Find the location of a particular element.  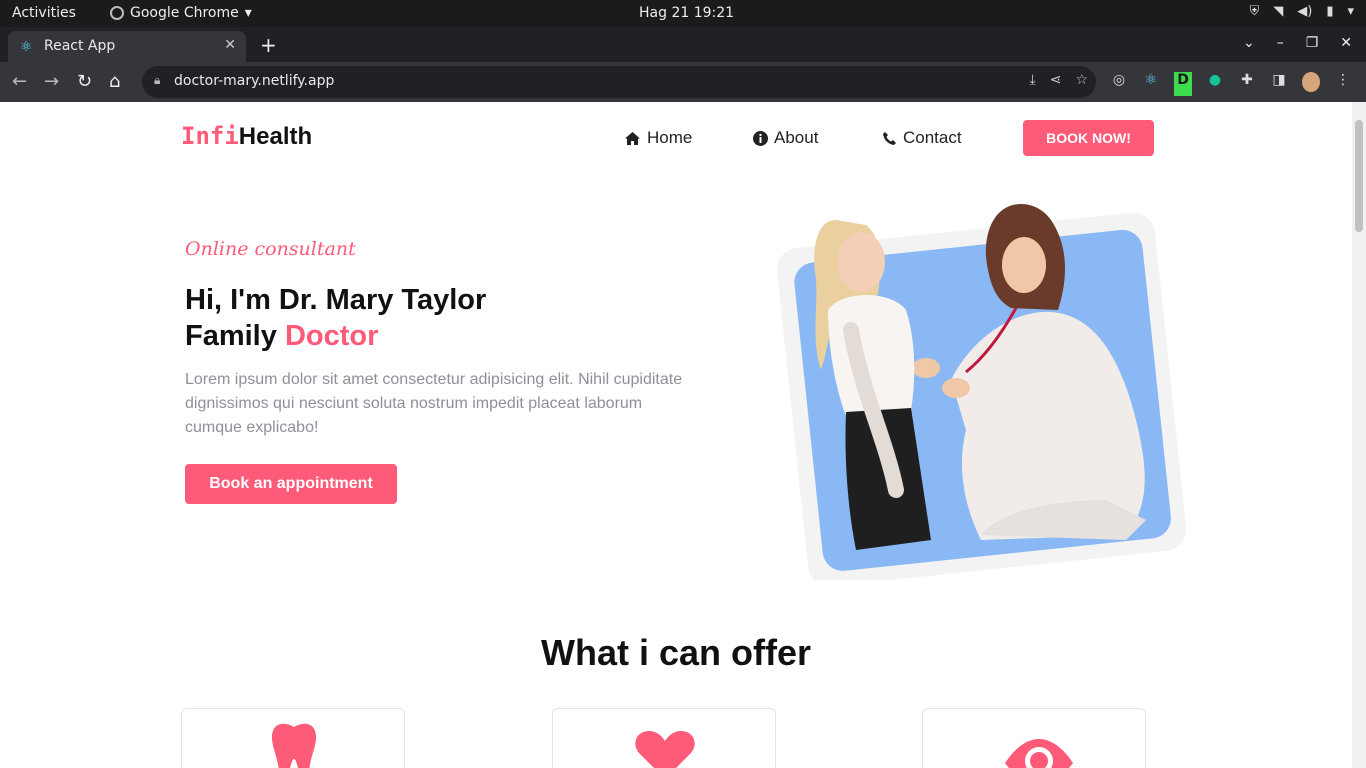

close-window-icon: ✕ is located at coordinates (1346, 43).